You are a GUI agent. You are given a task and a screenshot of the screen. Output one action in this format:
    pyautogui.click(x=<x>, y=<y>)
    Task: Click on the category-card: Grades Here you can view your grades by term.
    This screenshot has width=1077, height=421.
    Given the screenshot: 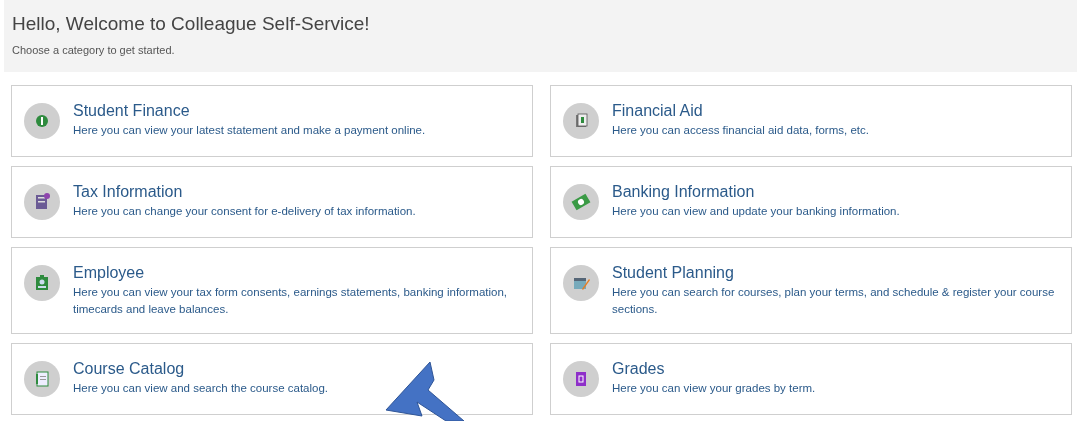 What is the action you would take?
    pyautogui.click(x=811, y=379)
    